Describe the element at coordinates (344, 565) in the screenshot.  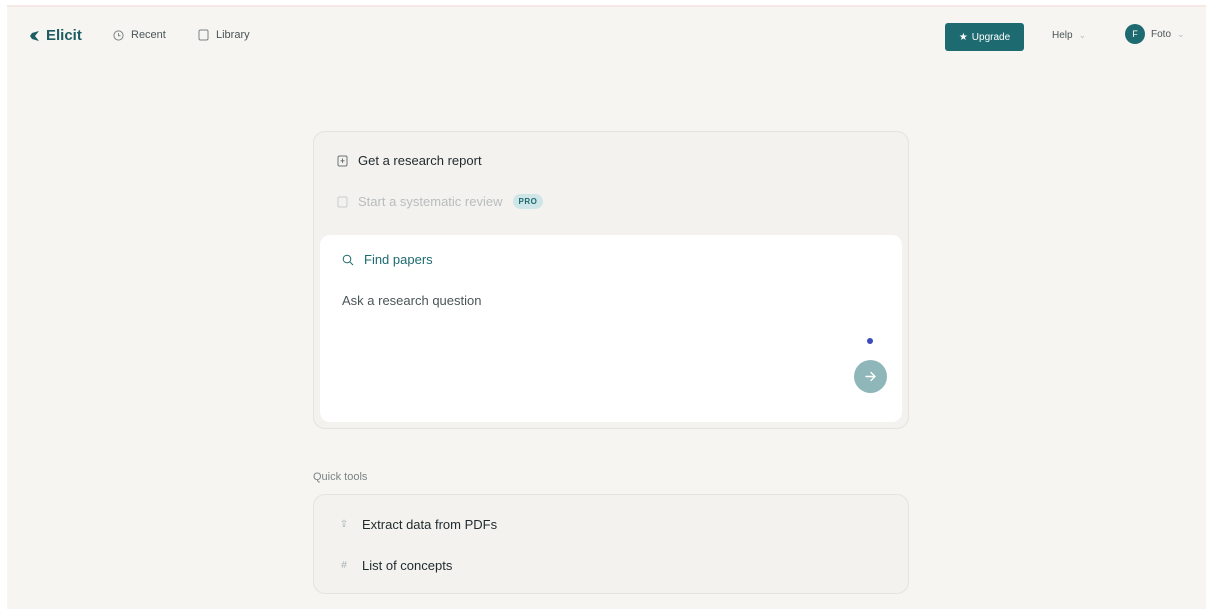
I see `hash-icon: #` at that location.